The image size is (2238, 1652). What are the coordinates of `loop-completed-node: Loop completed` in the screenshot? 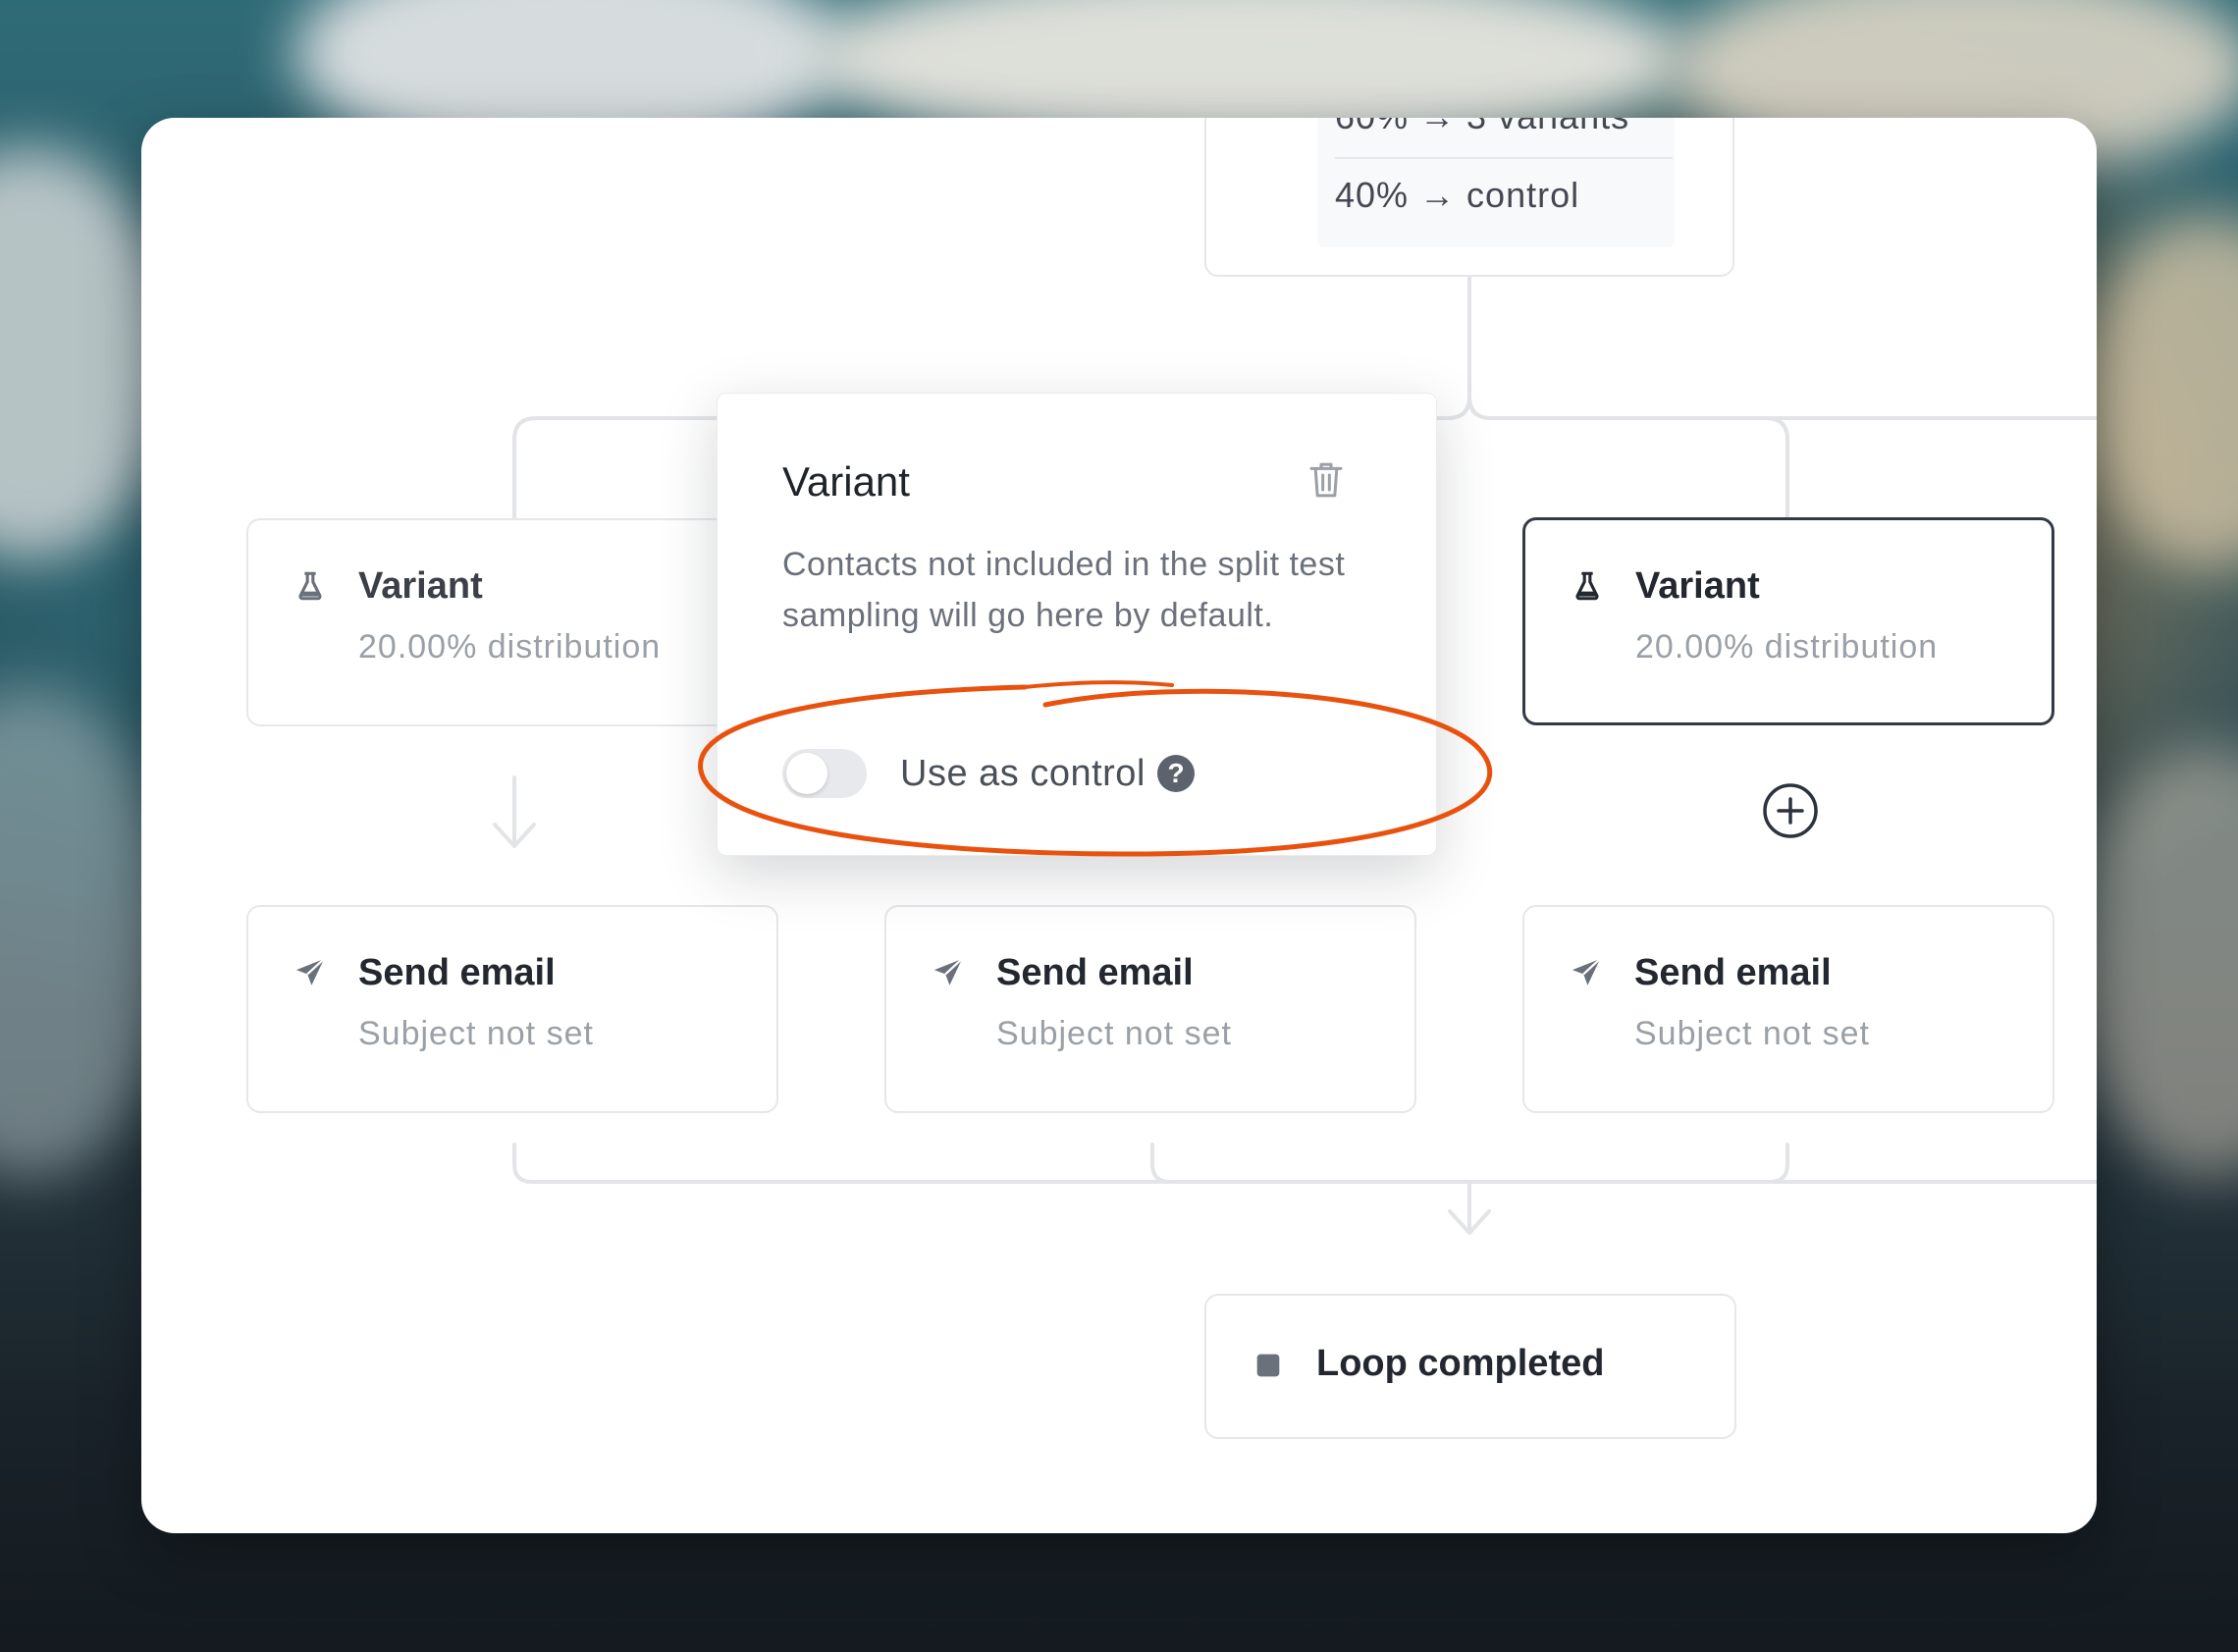 It's located at (1470, 1366).